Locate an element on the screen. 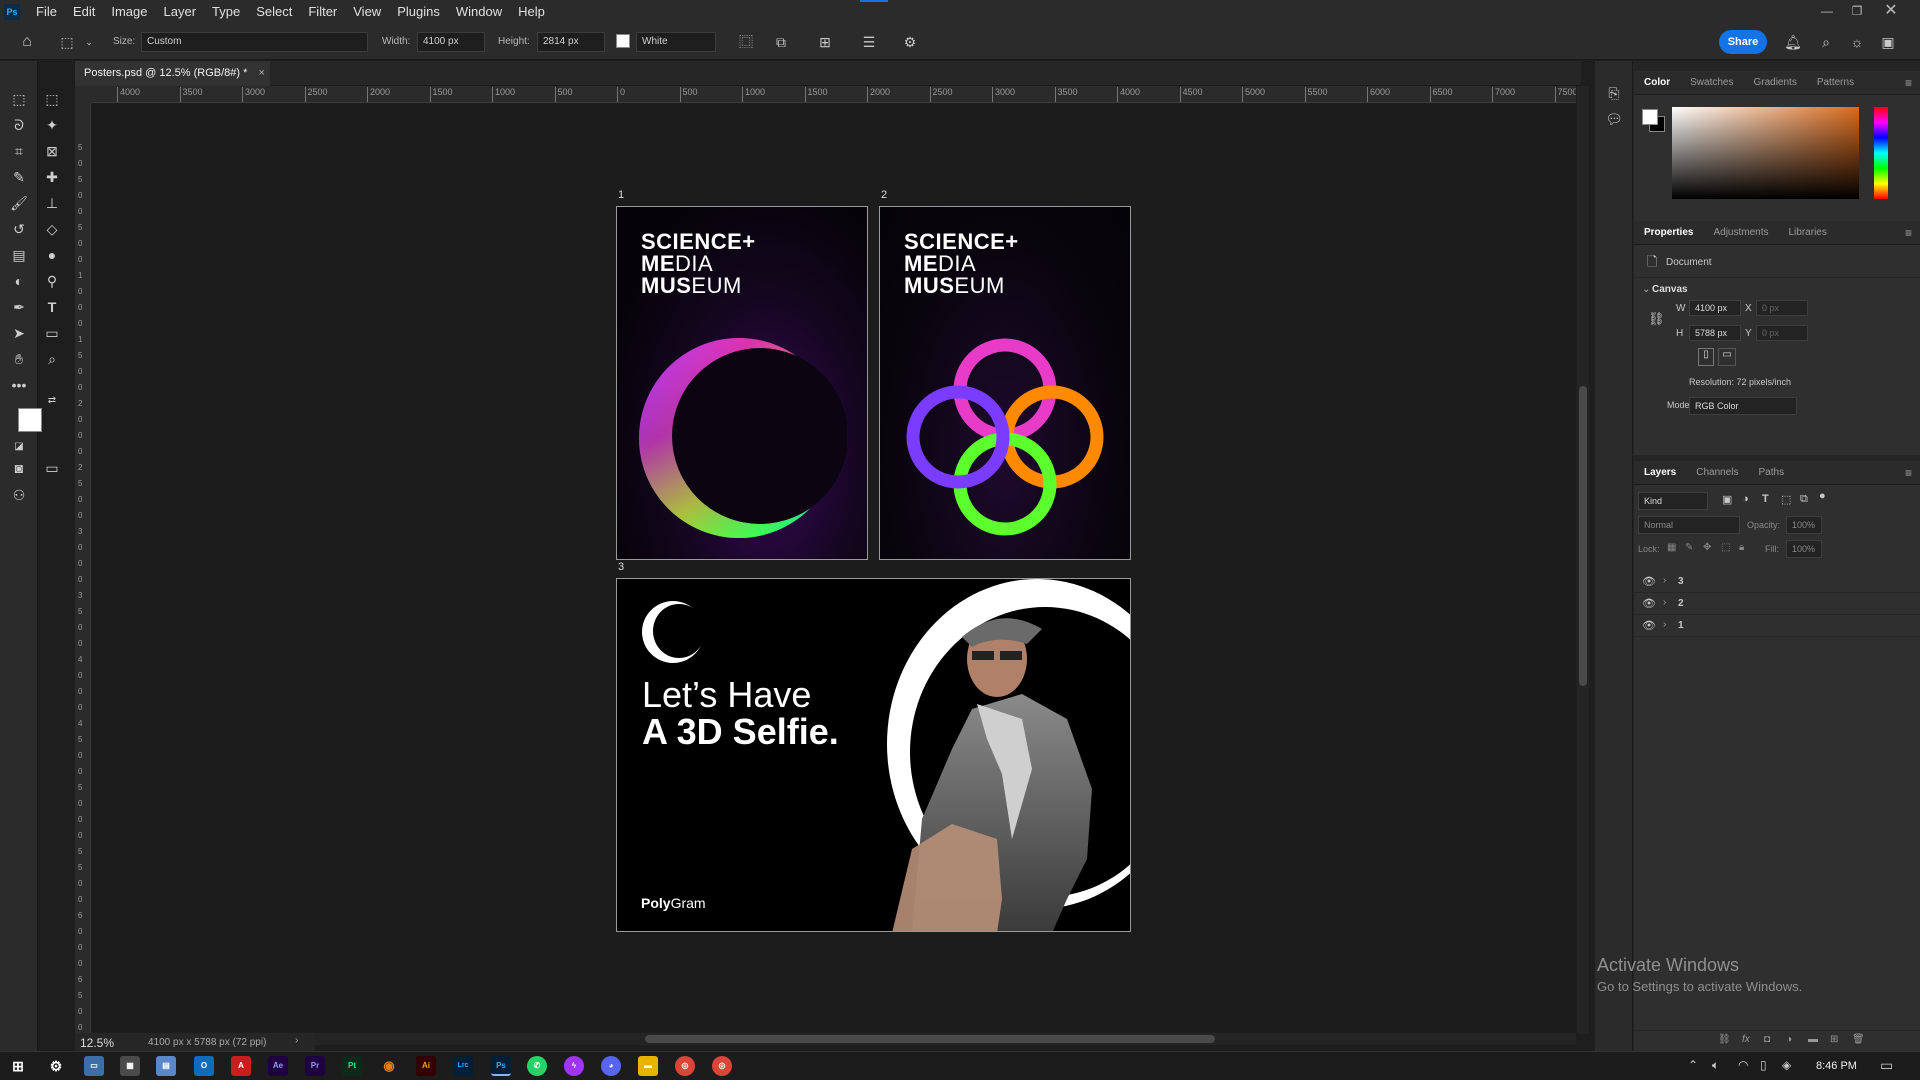  menu-help: Help is located at coordinates (531, 12).